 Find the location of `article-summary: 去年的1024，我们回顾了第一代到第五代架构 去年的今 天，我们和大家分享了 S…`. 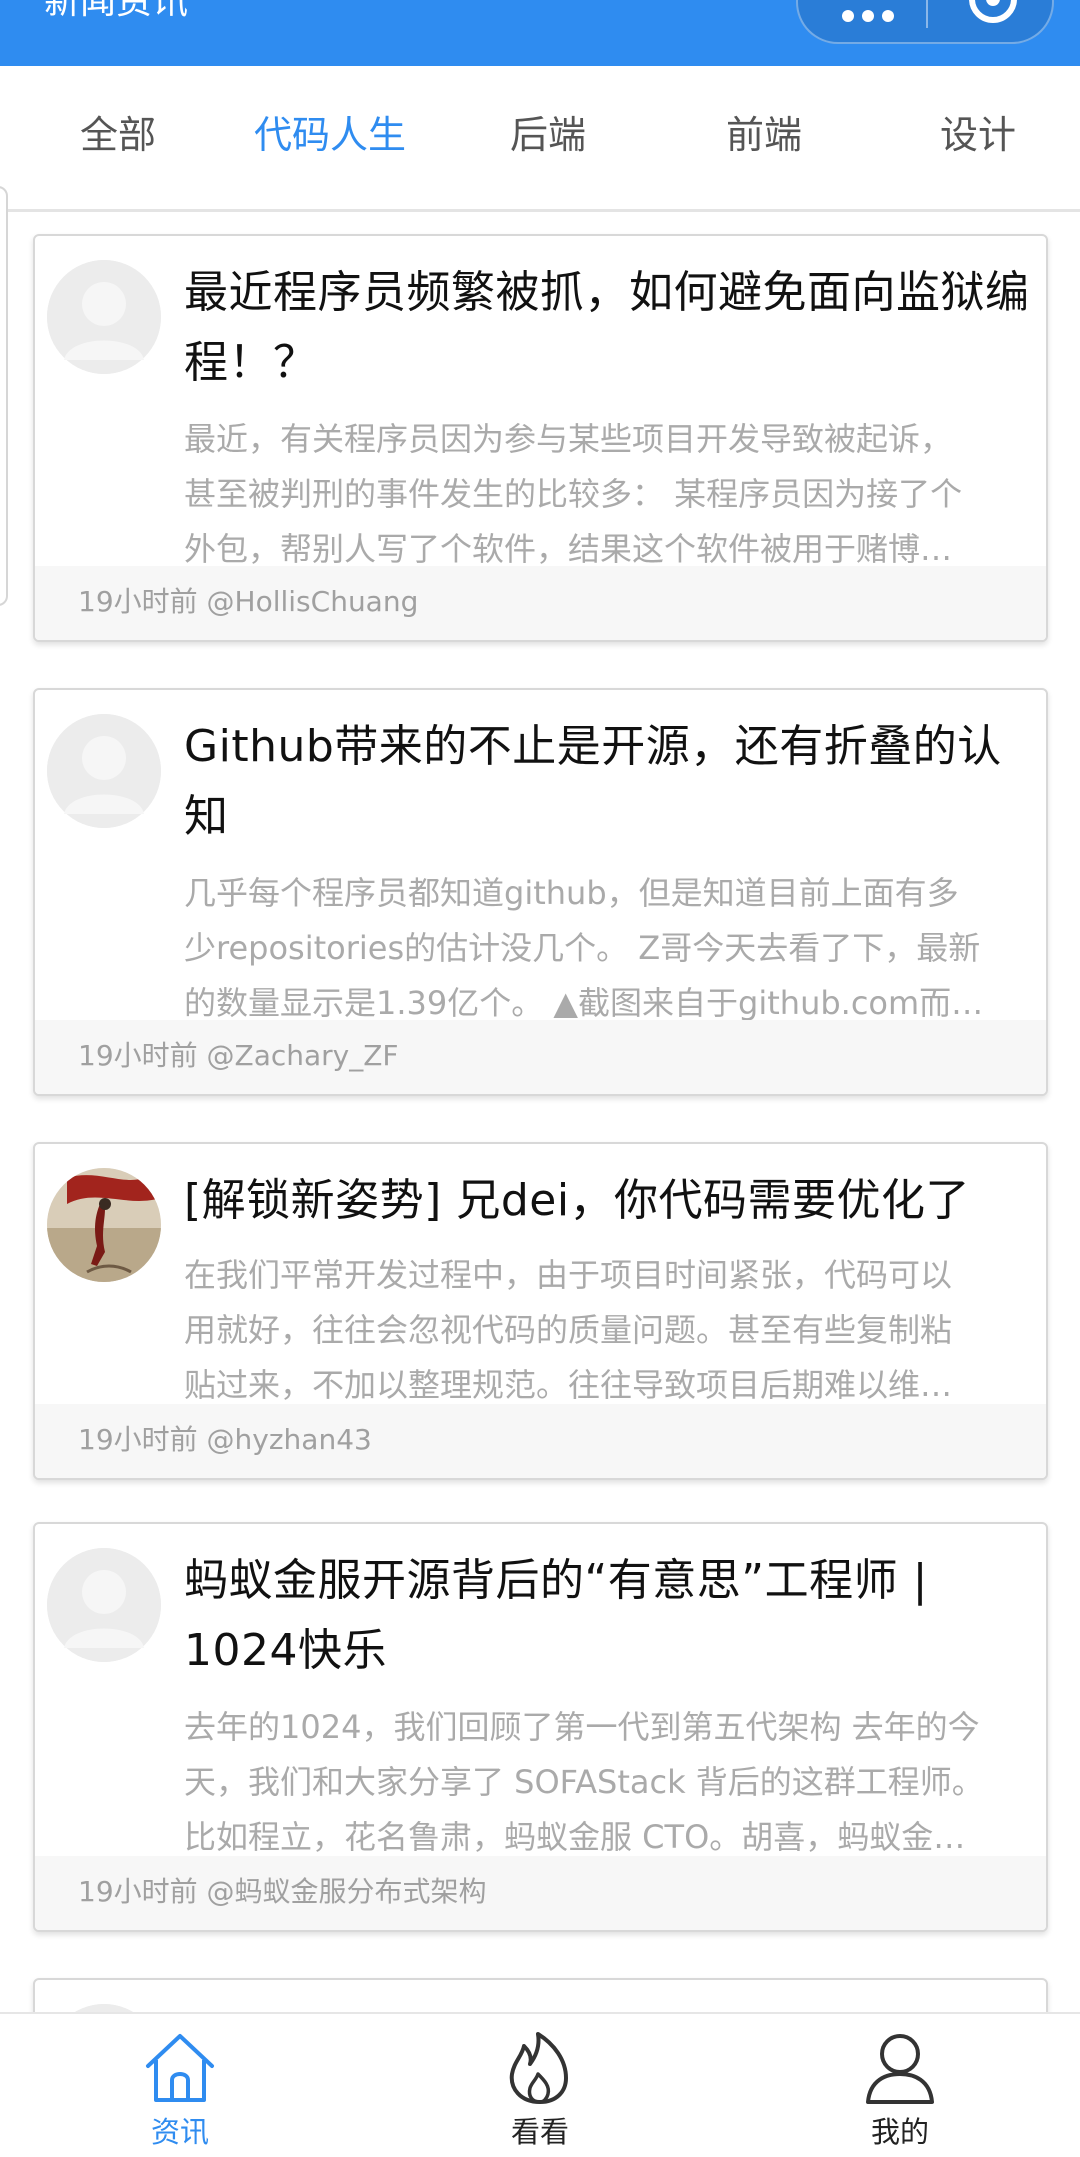

article-summary: 去年的1024，我们回顾了第一代到第五代架构 去年的今 天，我们和大家分享了 S… is located at coordinates (584, 1782).